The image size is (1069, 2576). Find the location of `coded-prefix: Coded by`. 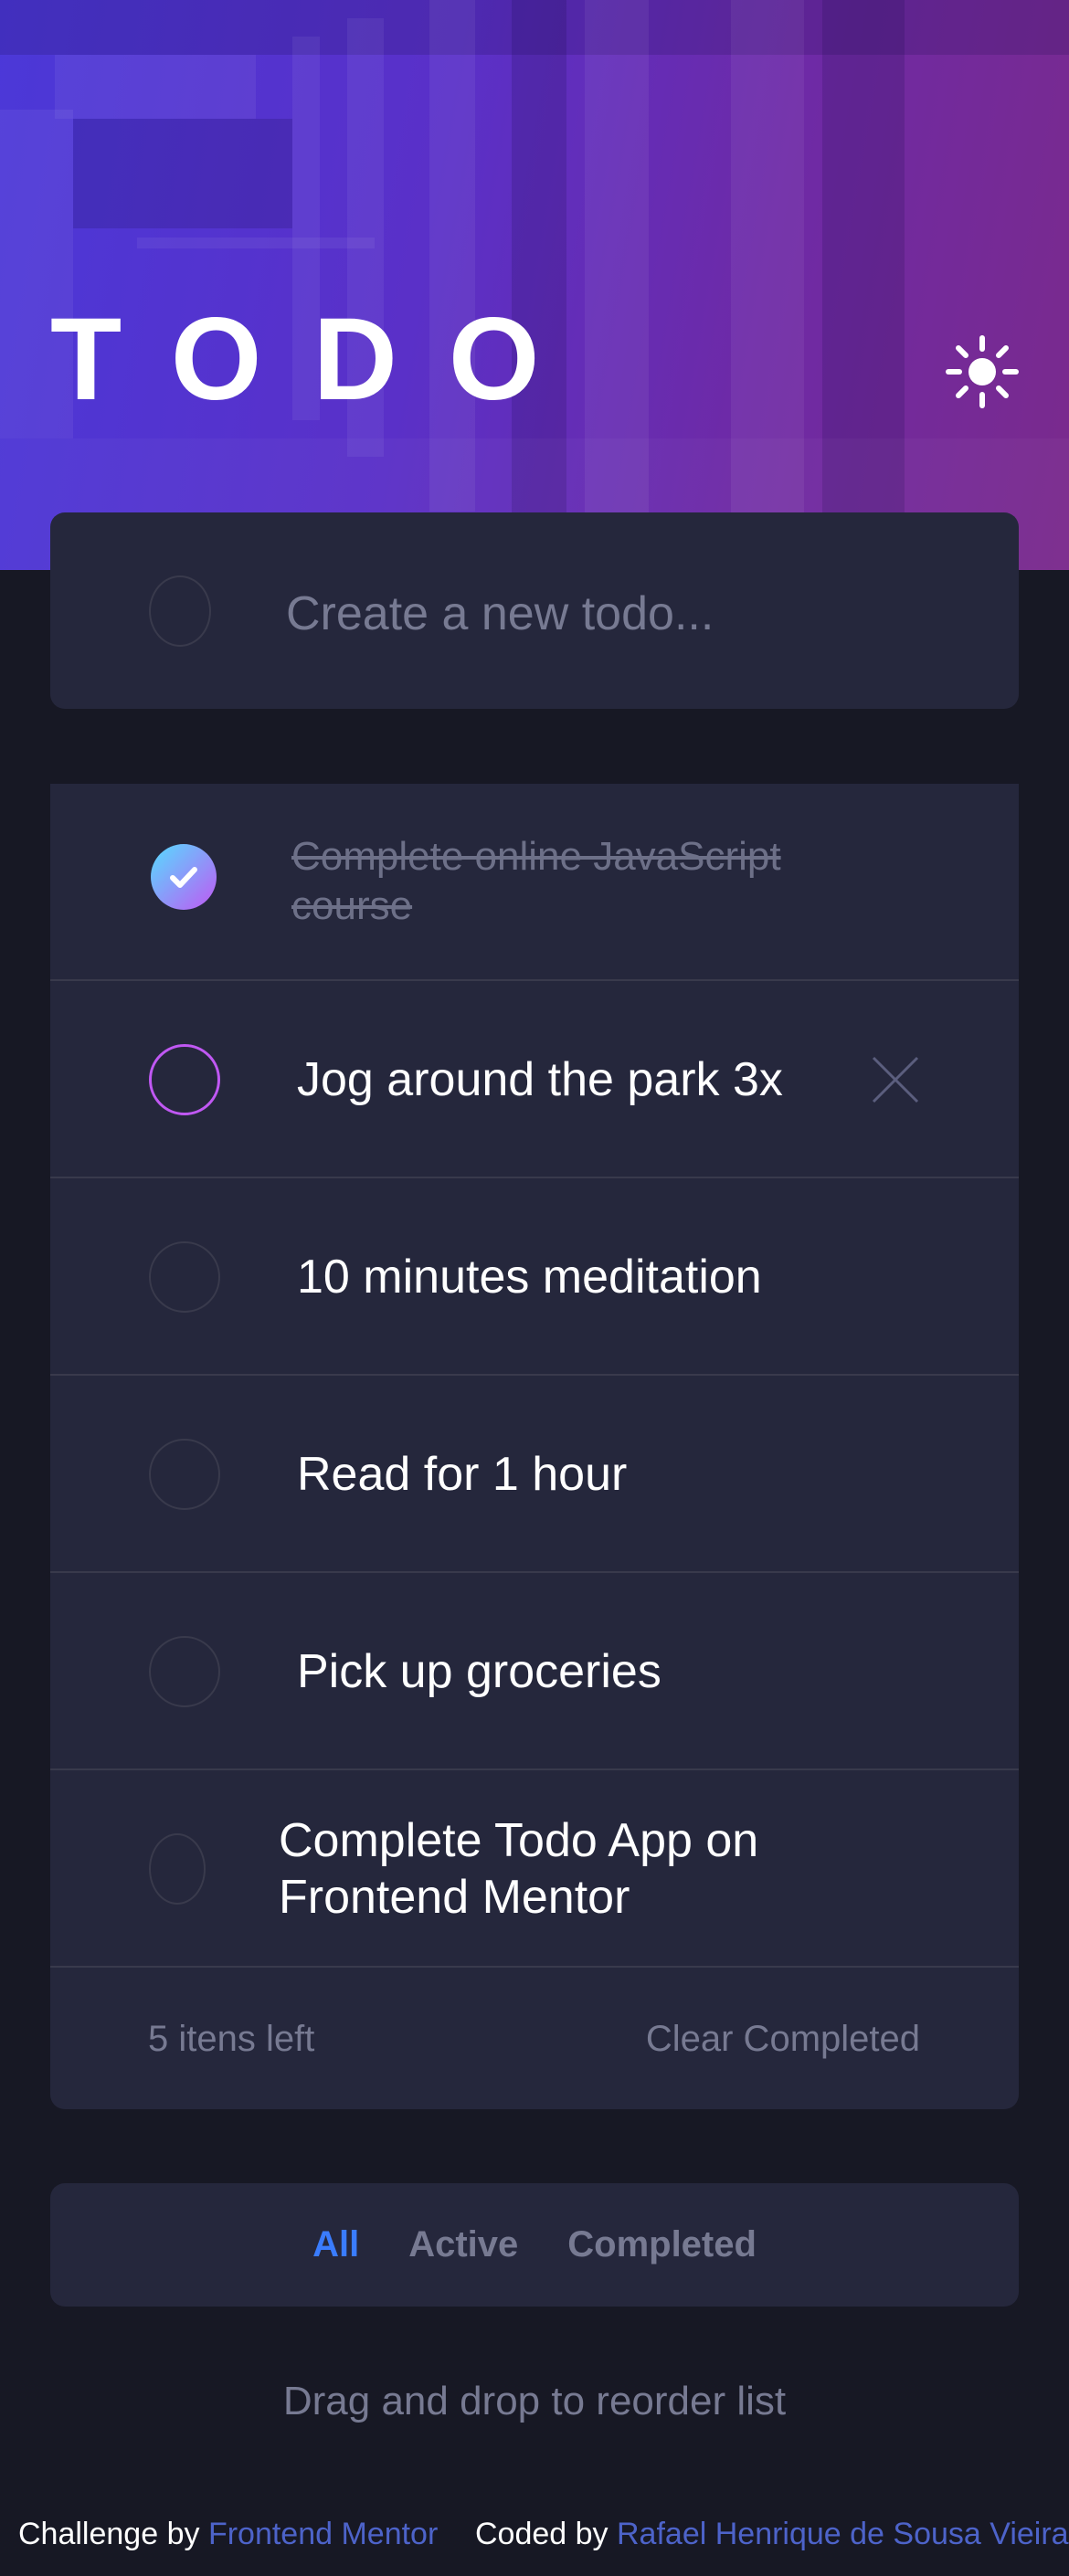

coded-prefix: Coded by is located at coordinates (542, 2534).